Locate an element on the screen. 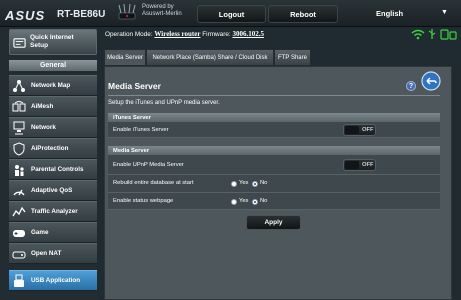  logout-button: Logout is located at coordinates (231, 14).